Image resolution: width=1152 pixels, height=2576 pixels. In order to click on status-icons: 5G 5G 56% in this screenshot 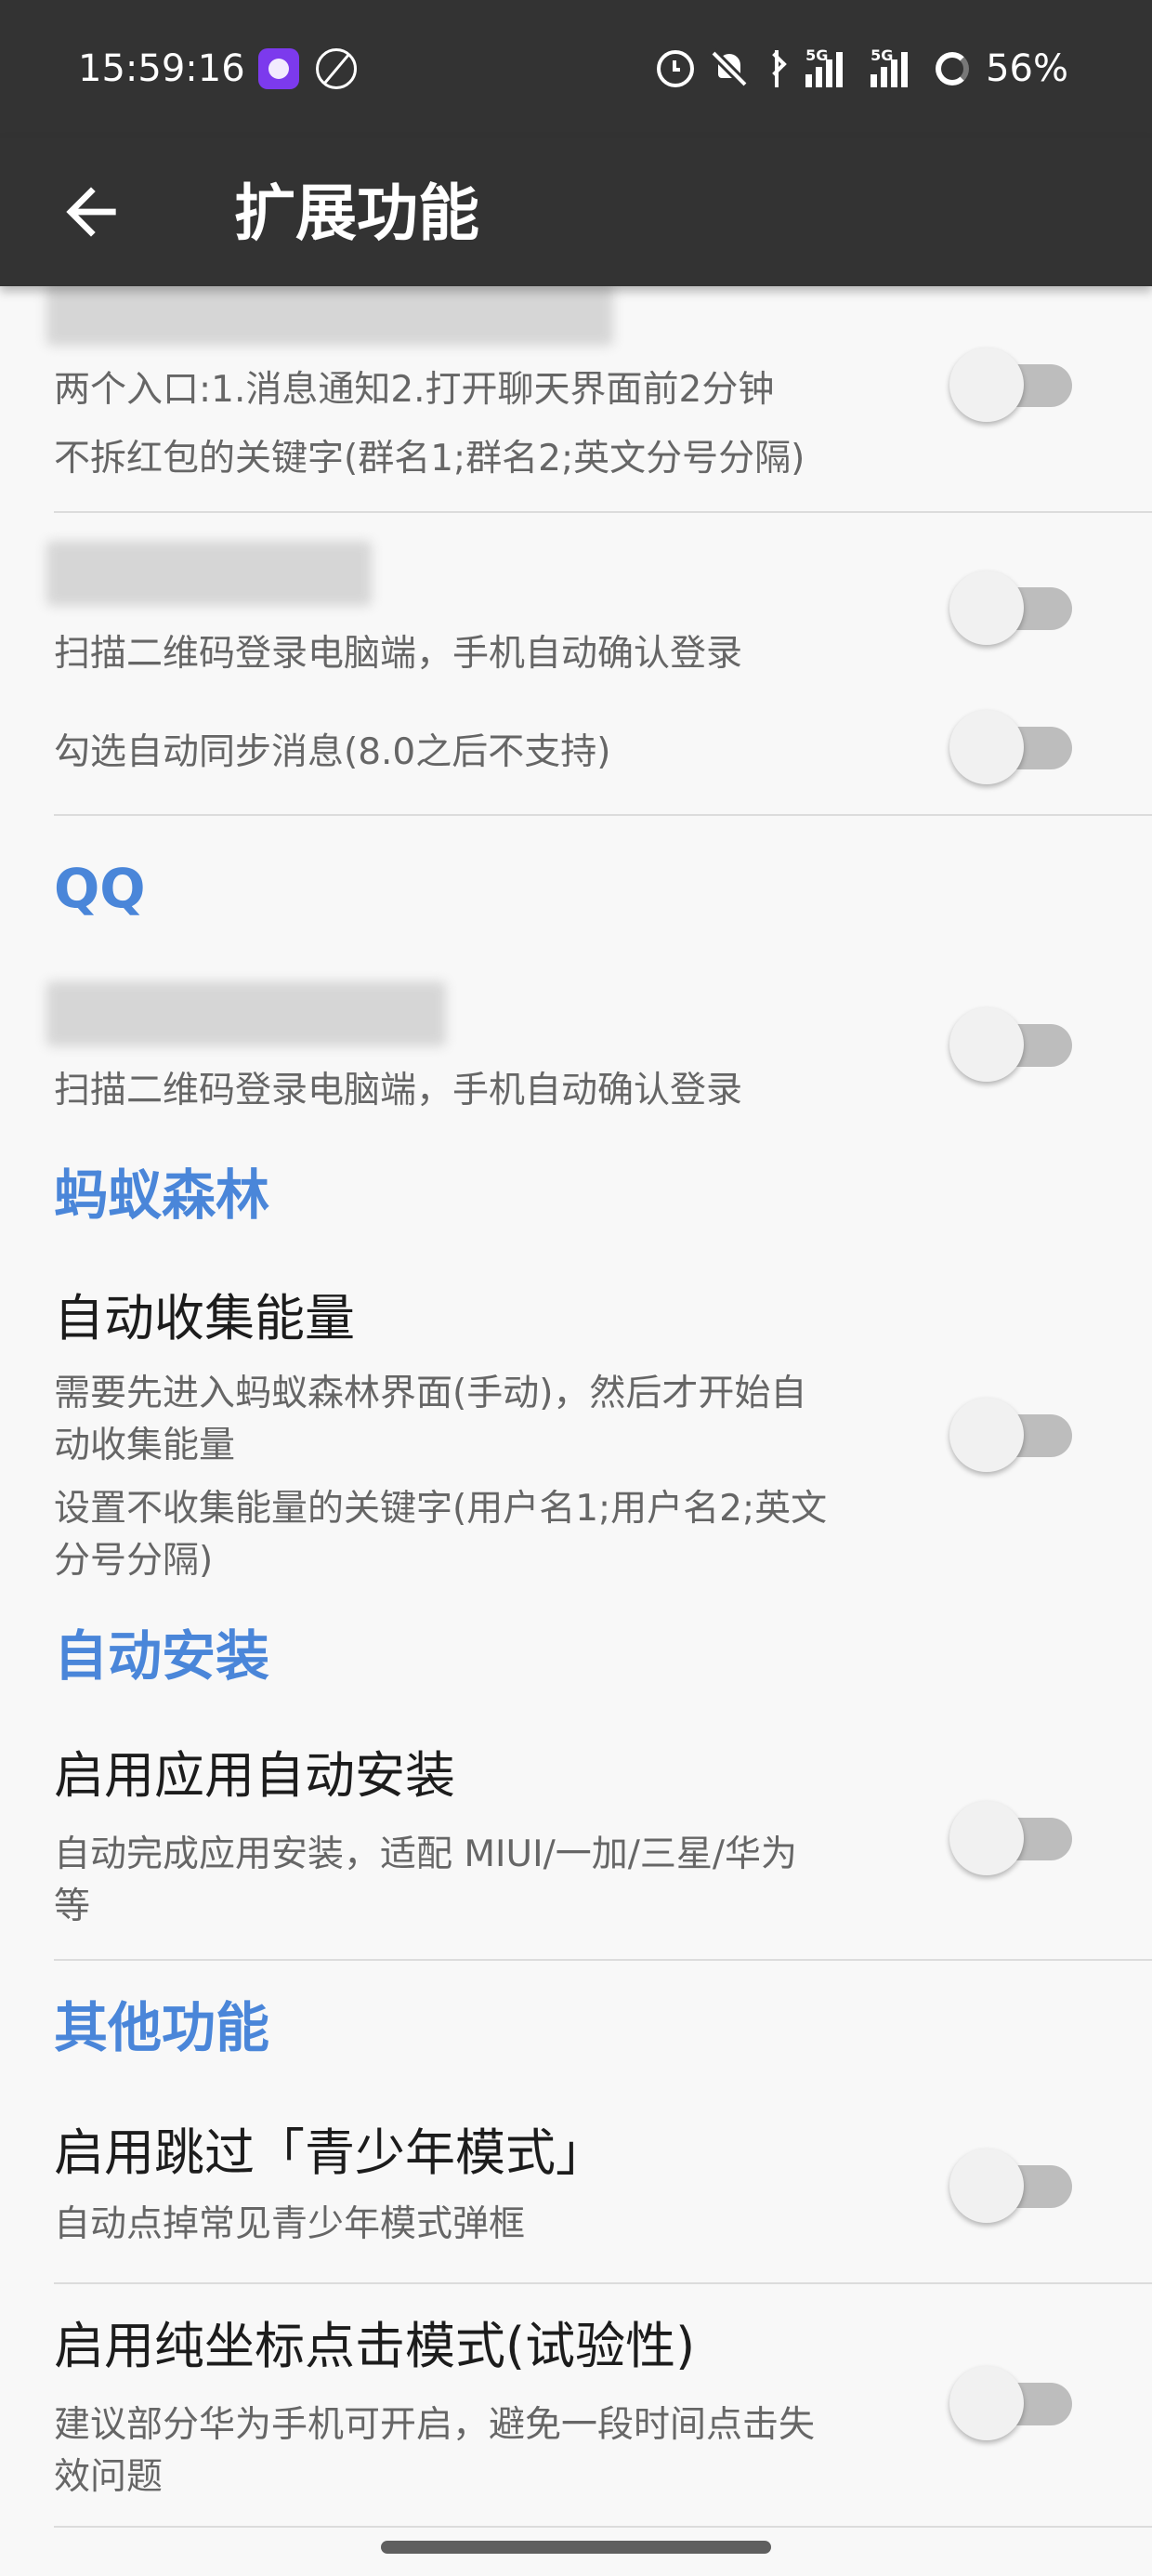, I will do `click(862, 69)`.